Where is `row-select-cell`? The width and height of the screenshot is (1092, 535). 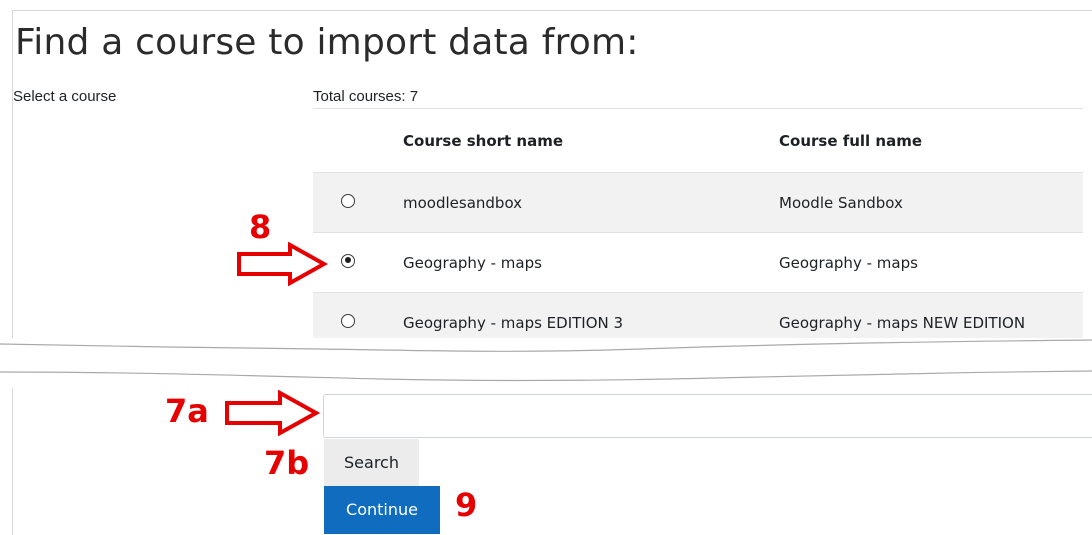 row-select-cell is located at coordinates (352, 203).